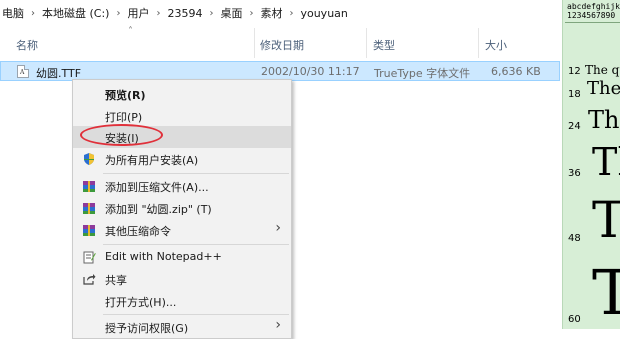  I want to click on file-date: 2002/10/30 11:17, so click(310, 71).